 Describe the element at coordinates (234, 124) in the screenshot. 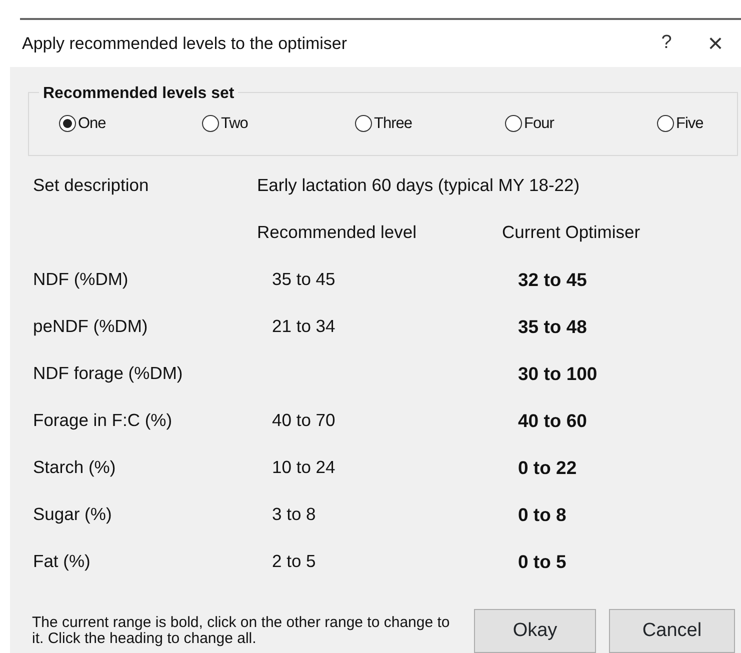

I see `radio-label: Two` at that location.